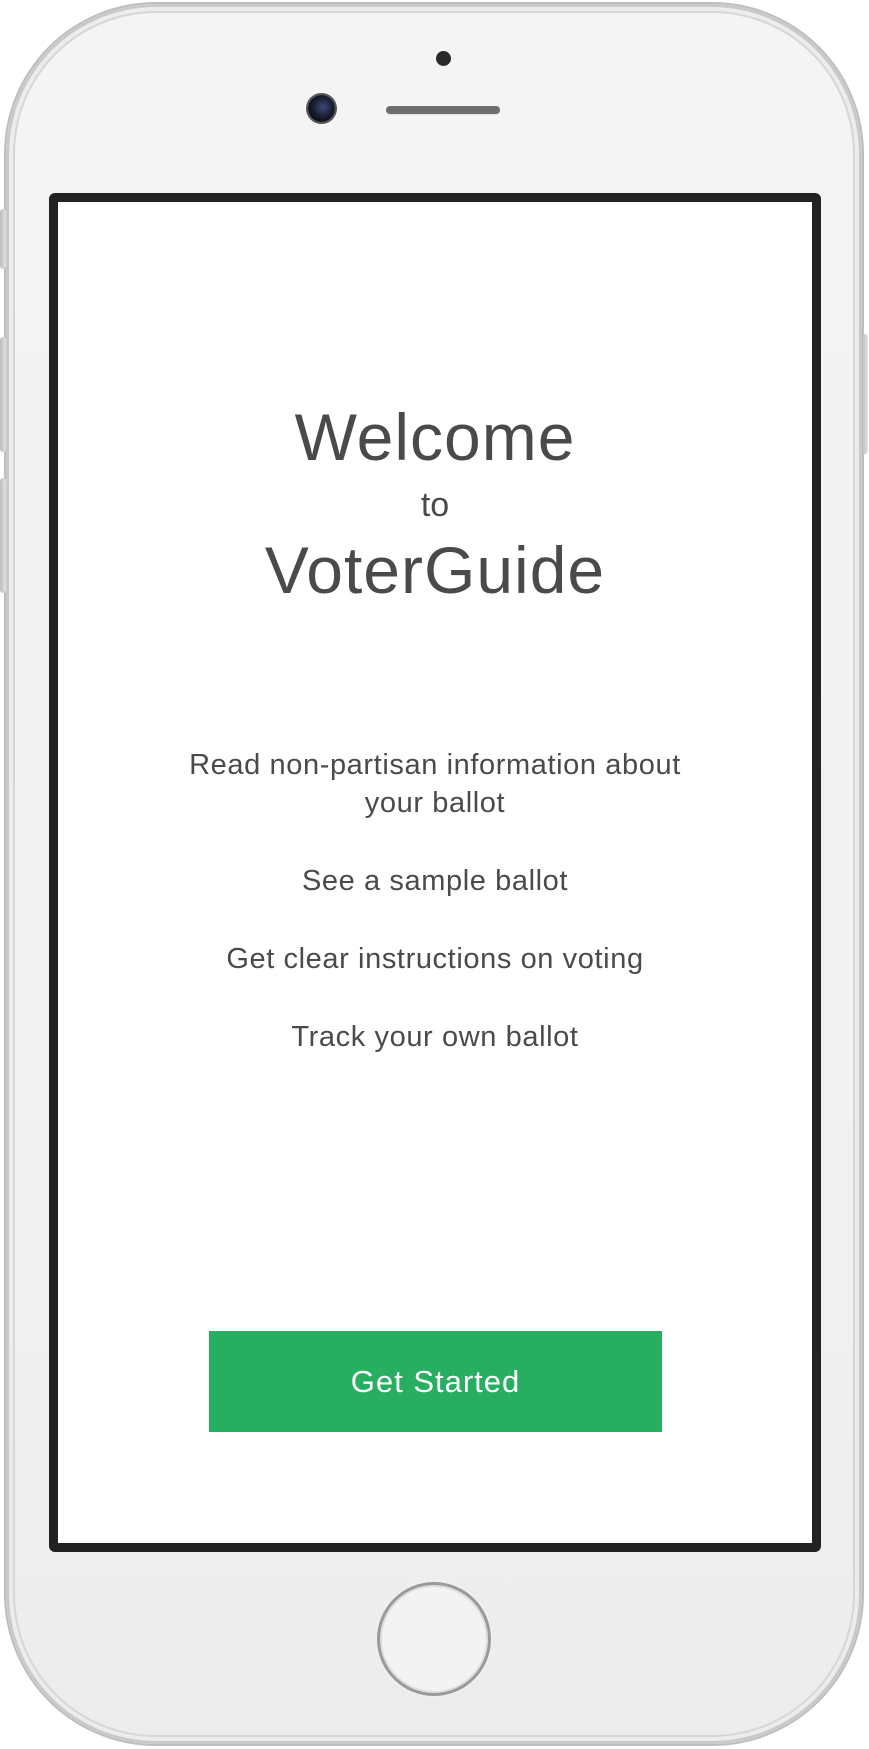  What do you see at coordinates (435, 505) in the screenshot?
I see `welcome-to: to` at bounding box center [435, 505].